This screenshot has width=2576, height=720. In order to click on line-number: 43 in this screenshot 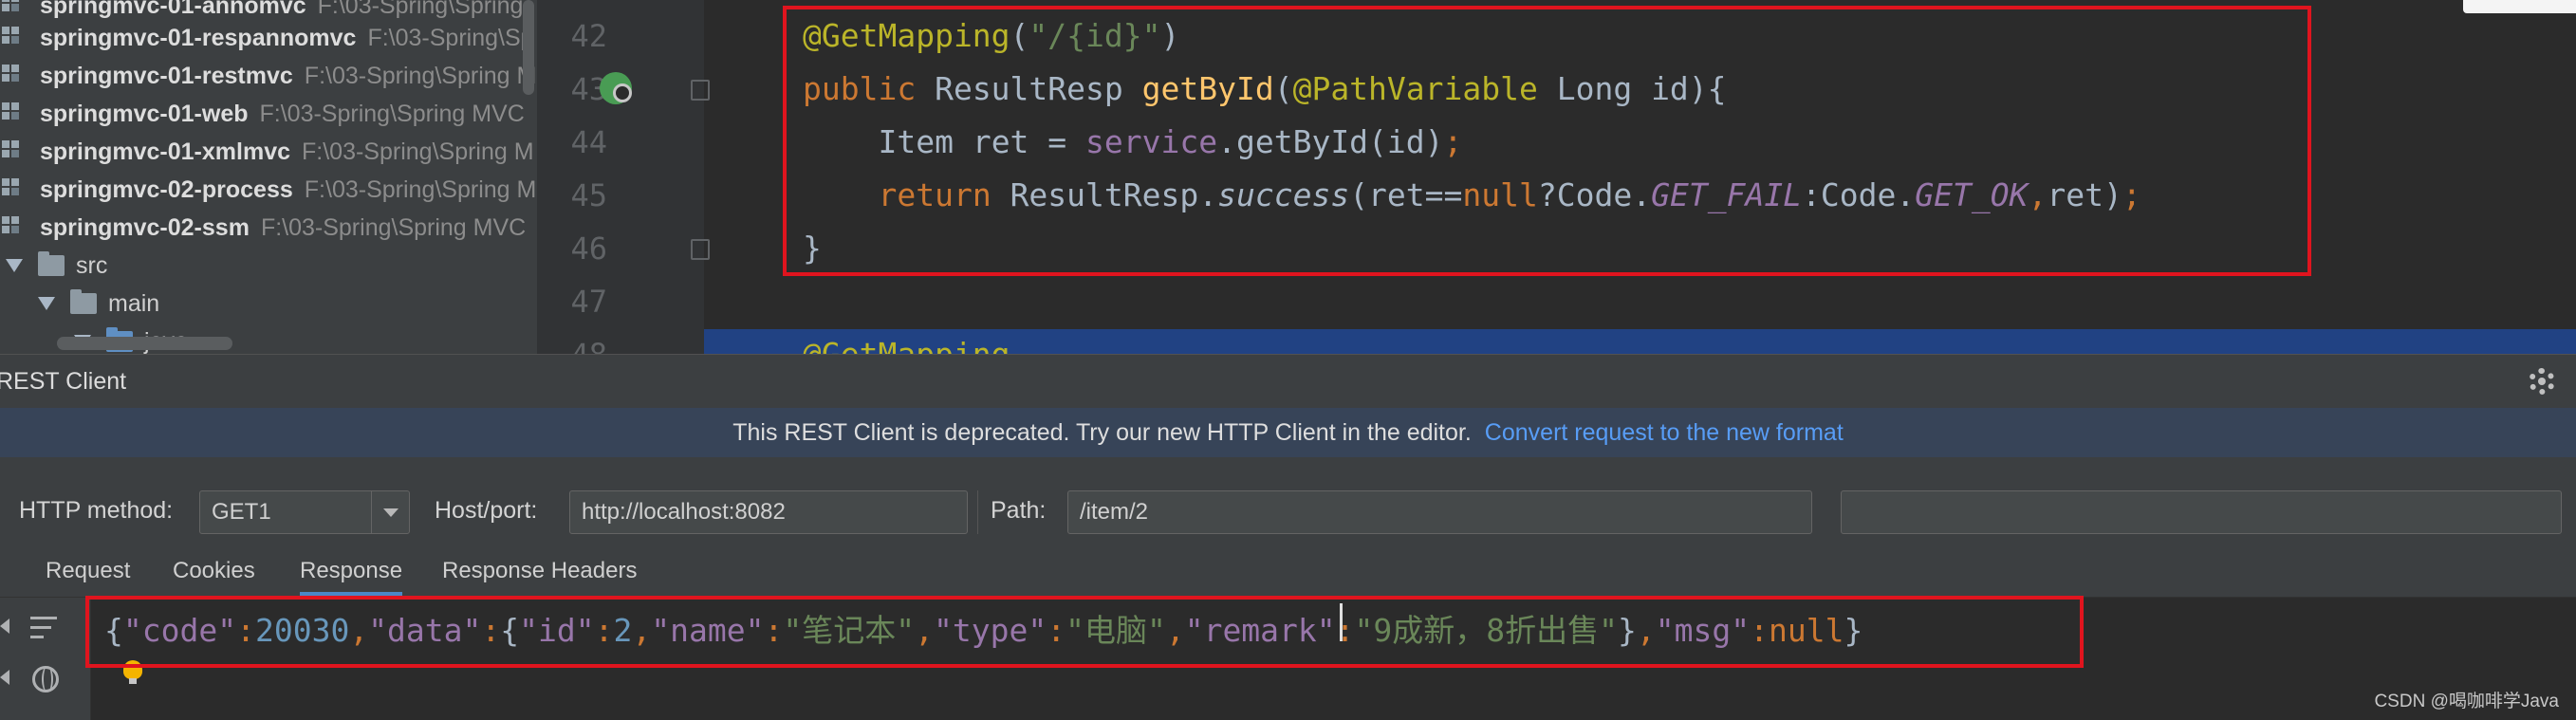, I will do `click(588, 89)`.